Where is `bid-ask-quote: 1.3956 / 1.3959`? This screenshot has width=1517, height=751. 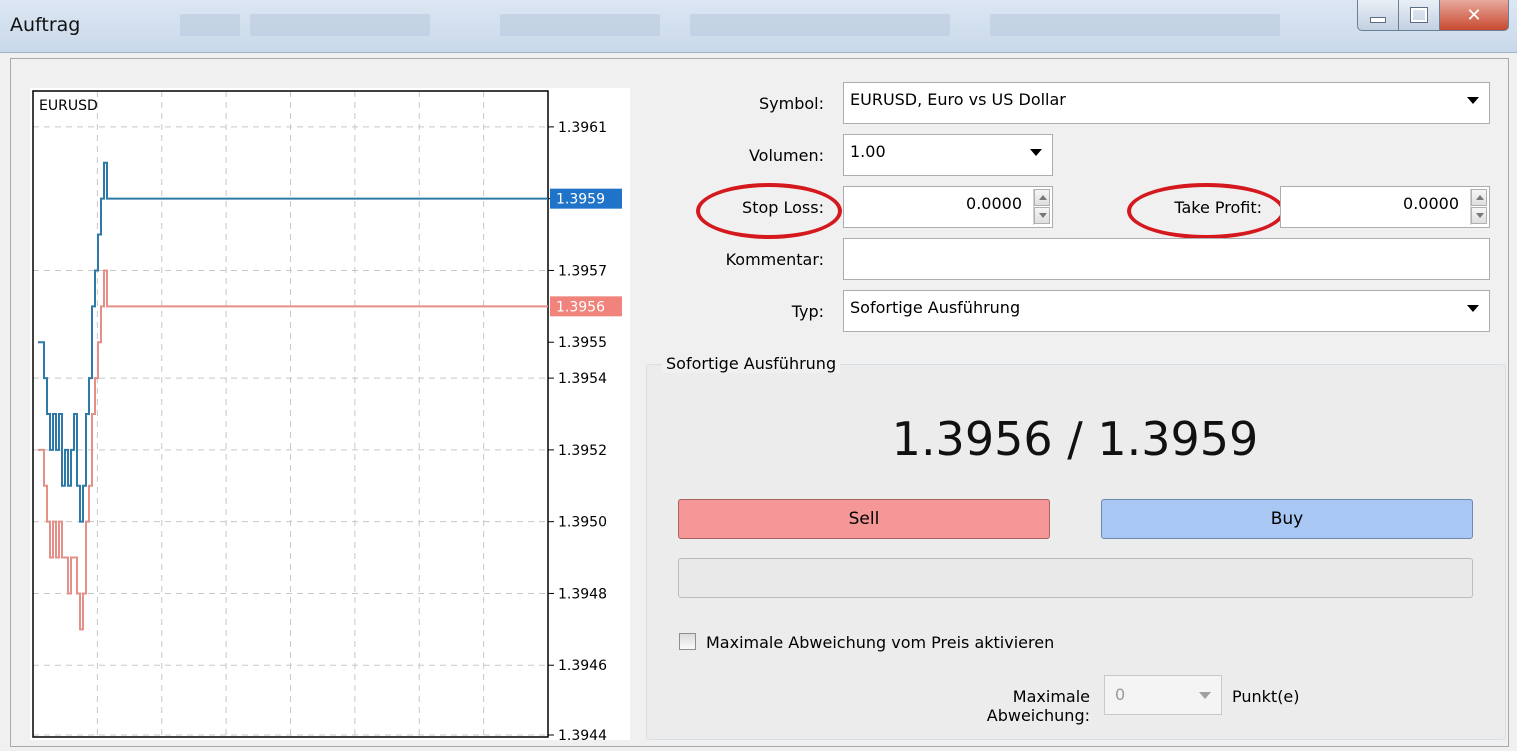 bid-ask-quote: 1.3956 / 1.3959 is located at coordinates (1075, 439).